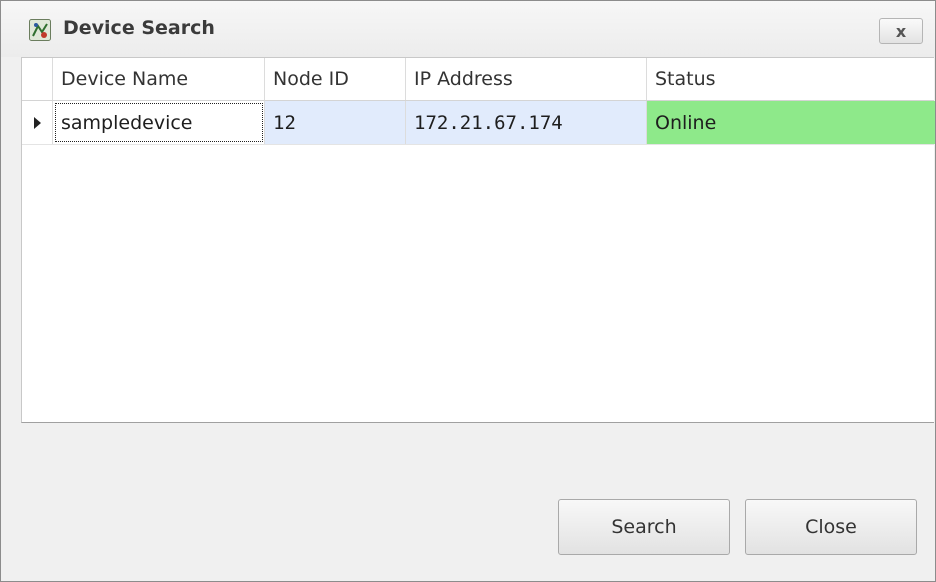 This screenshot has height=582, width=936. I want to click on close-button: Close, so click(831, 527).